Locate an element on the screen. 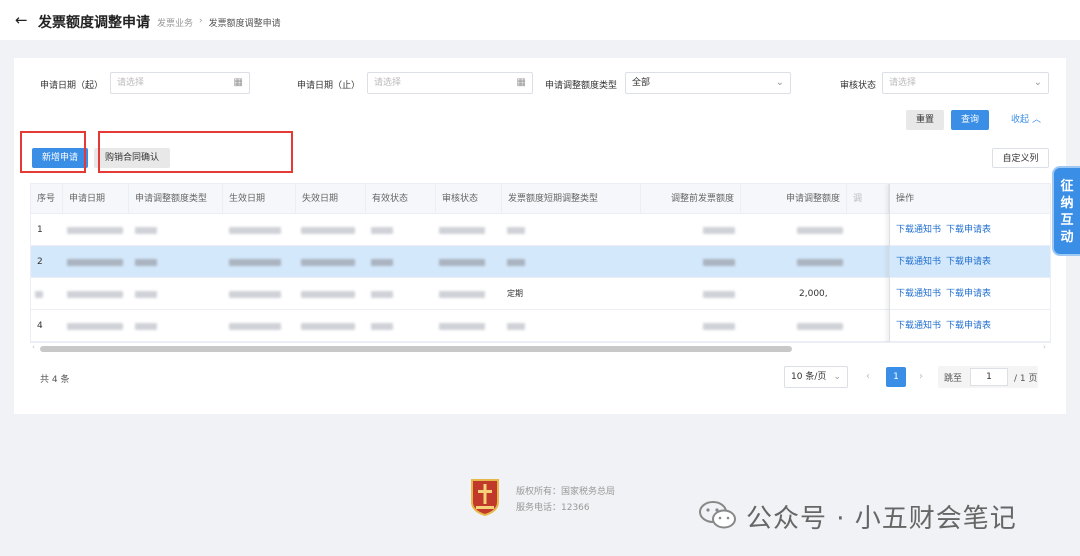  breadcrumb-item-current: 发票额度调整申请 is located at coordinates (244, 24).